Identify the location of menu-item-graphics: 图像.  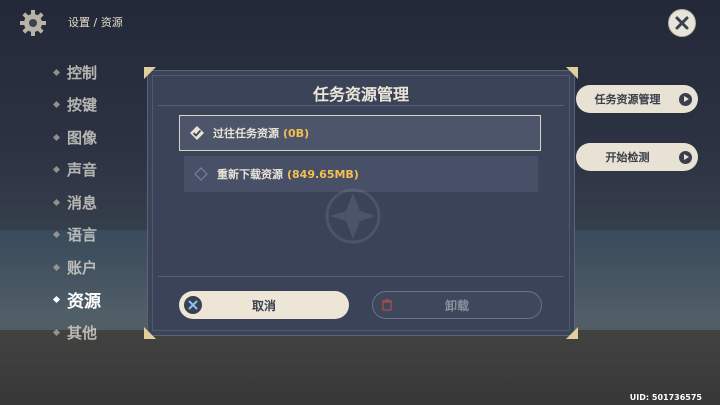
(98, 137).